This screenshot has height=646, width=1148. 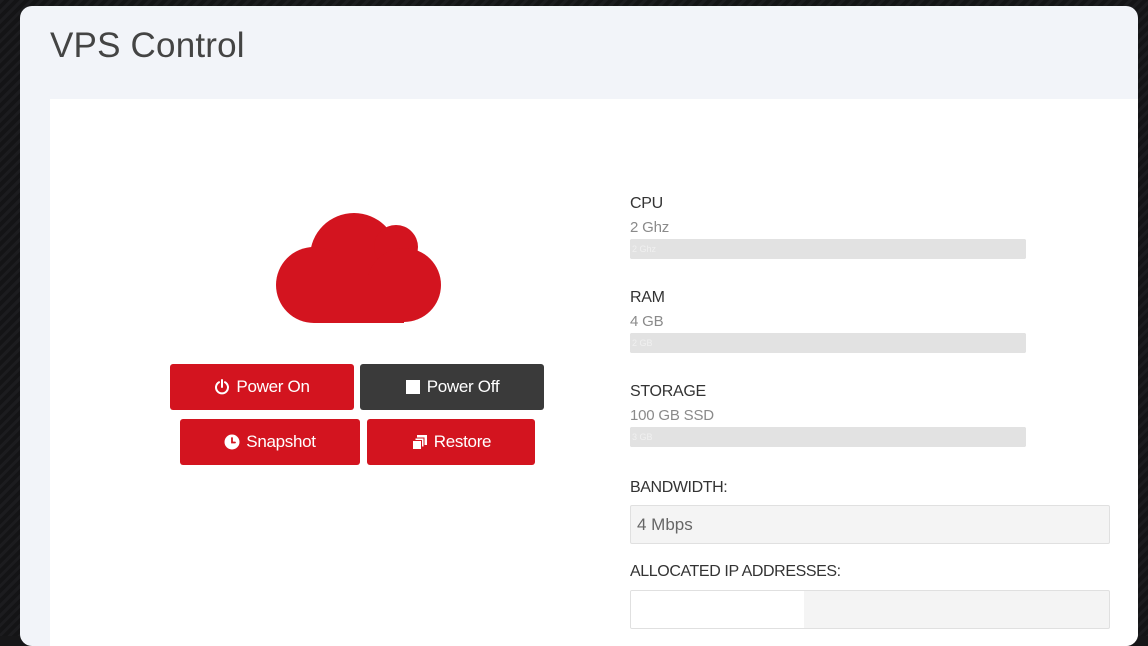 I want to click on copy-stack-icon, so click(x=419, y=442).